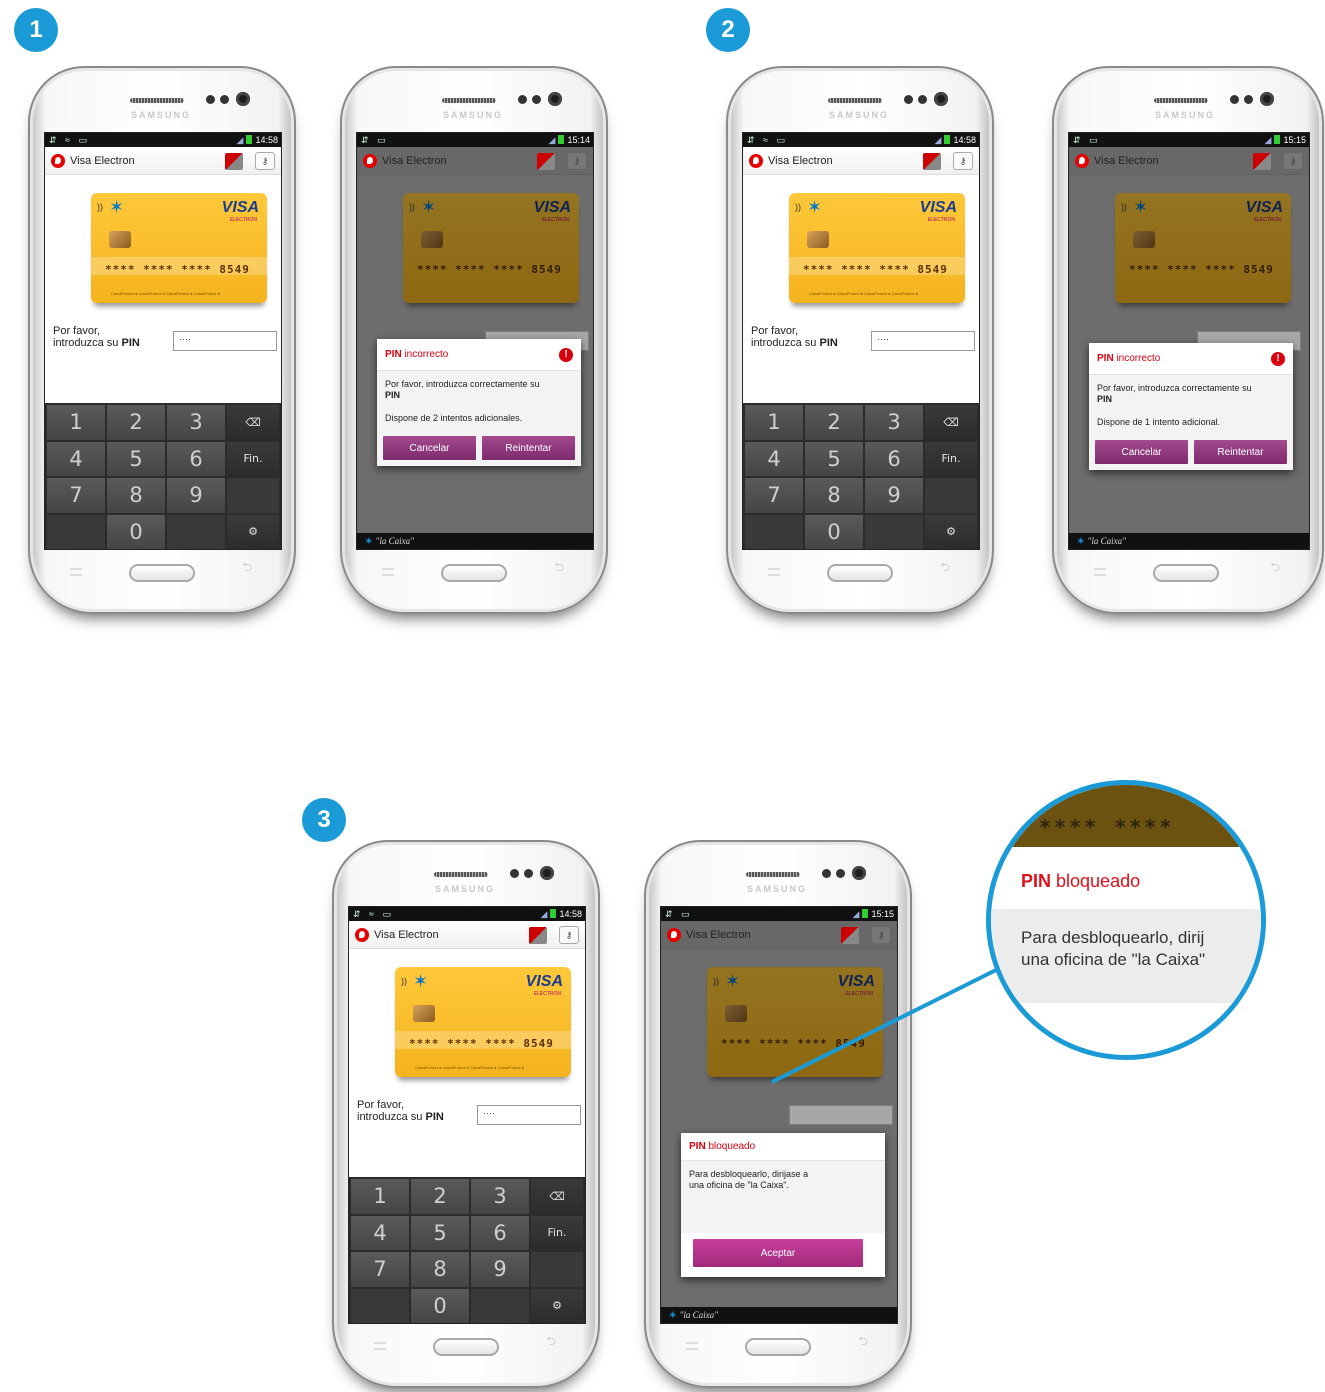 This screenshot has height=1392, width=1325. I want to click on status-bar: ⇵ ≈ ▭ ◢ 14:58, so click(467, 914).